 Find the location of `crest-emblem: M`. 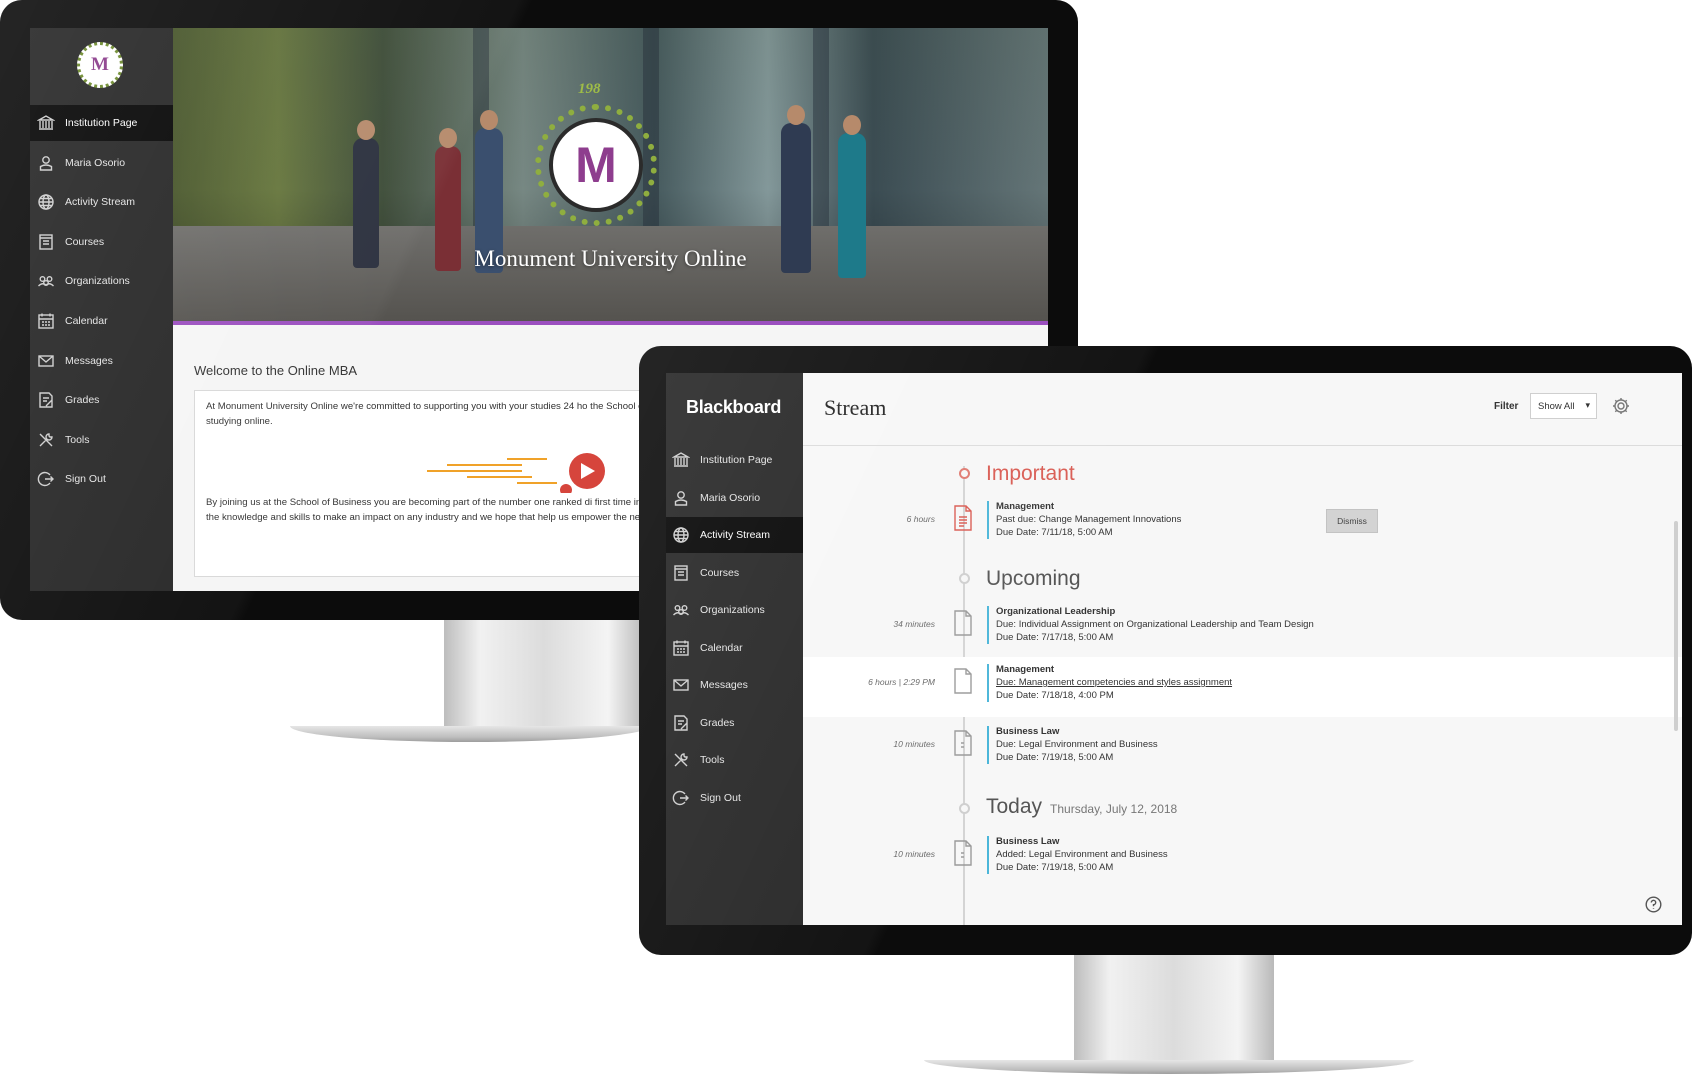

crest-emblem: M is located at coordinates (596, 165).